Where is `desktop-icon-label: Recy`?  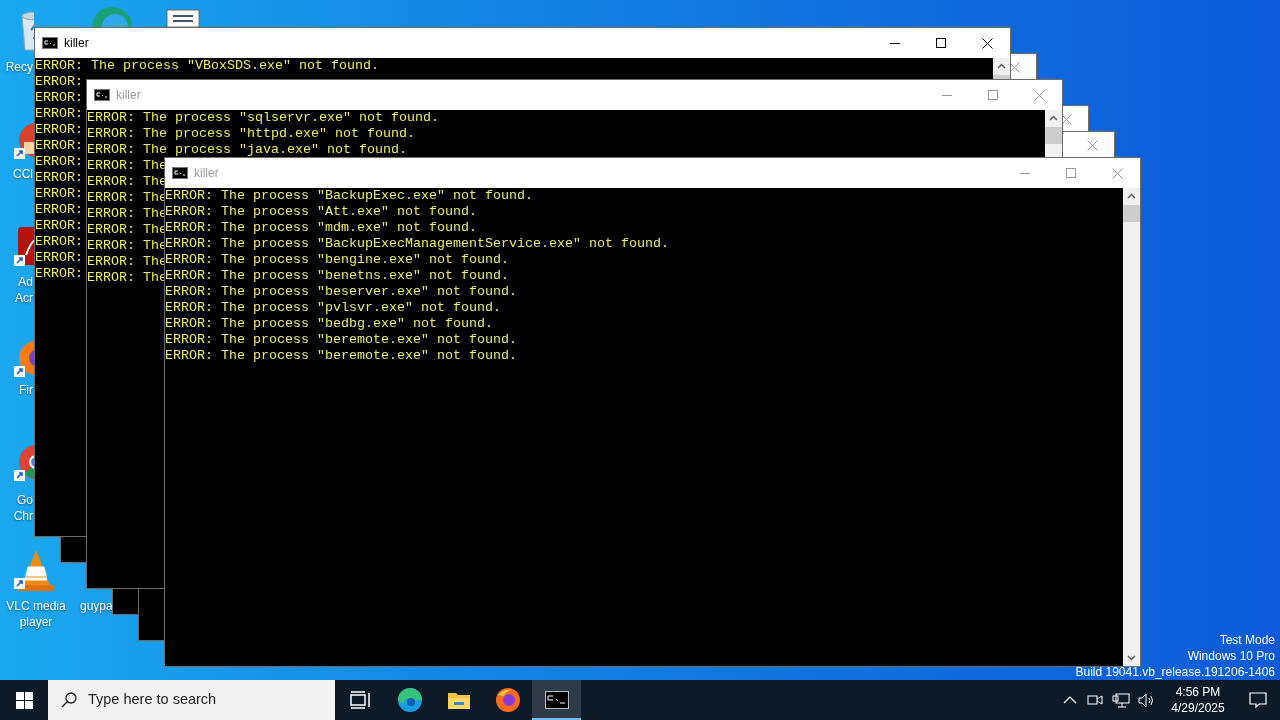
desktop-icon-label: Recy is located at coordinates (19, 67).